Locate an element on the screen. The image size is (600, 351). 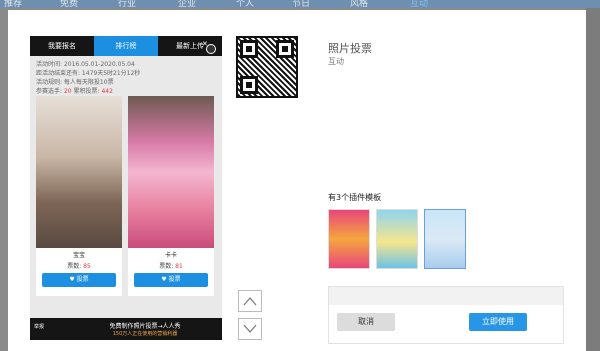
promo-line: 免费制作照片投票→人人秀 is located at coordinates (145, 326).